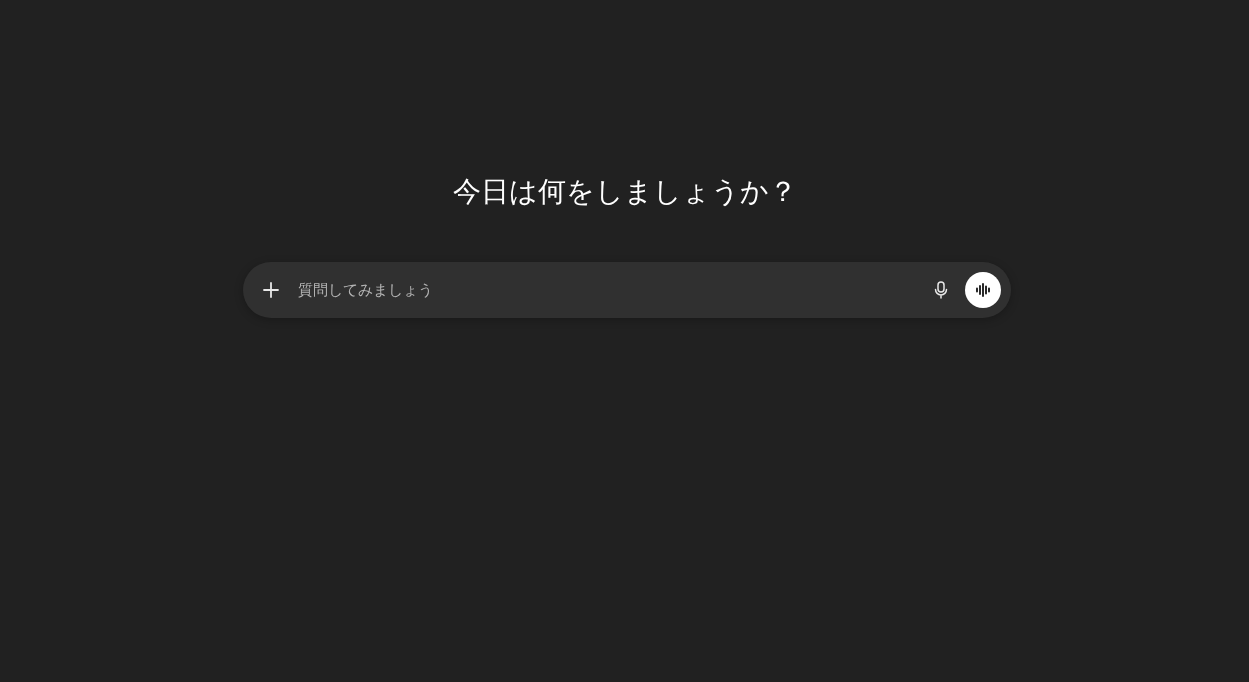 The width and height of the screenshot is (1249, 682). I want to click on page-heading: 今日は何をしましょうか？, so click(624, 192).